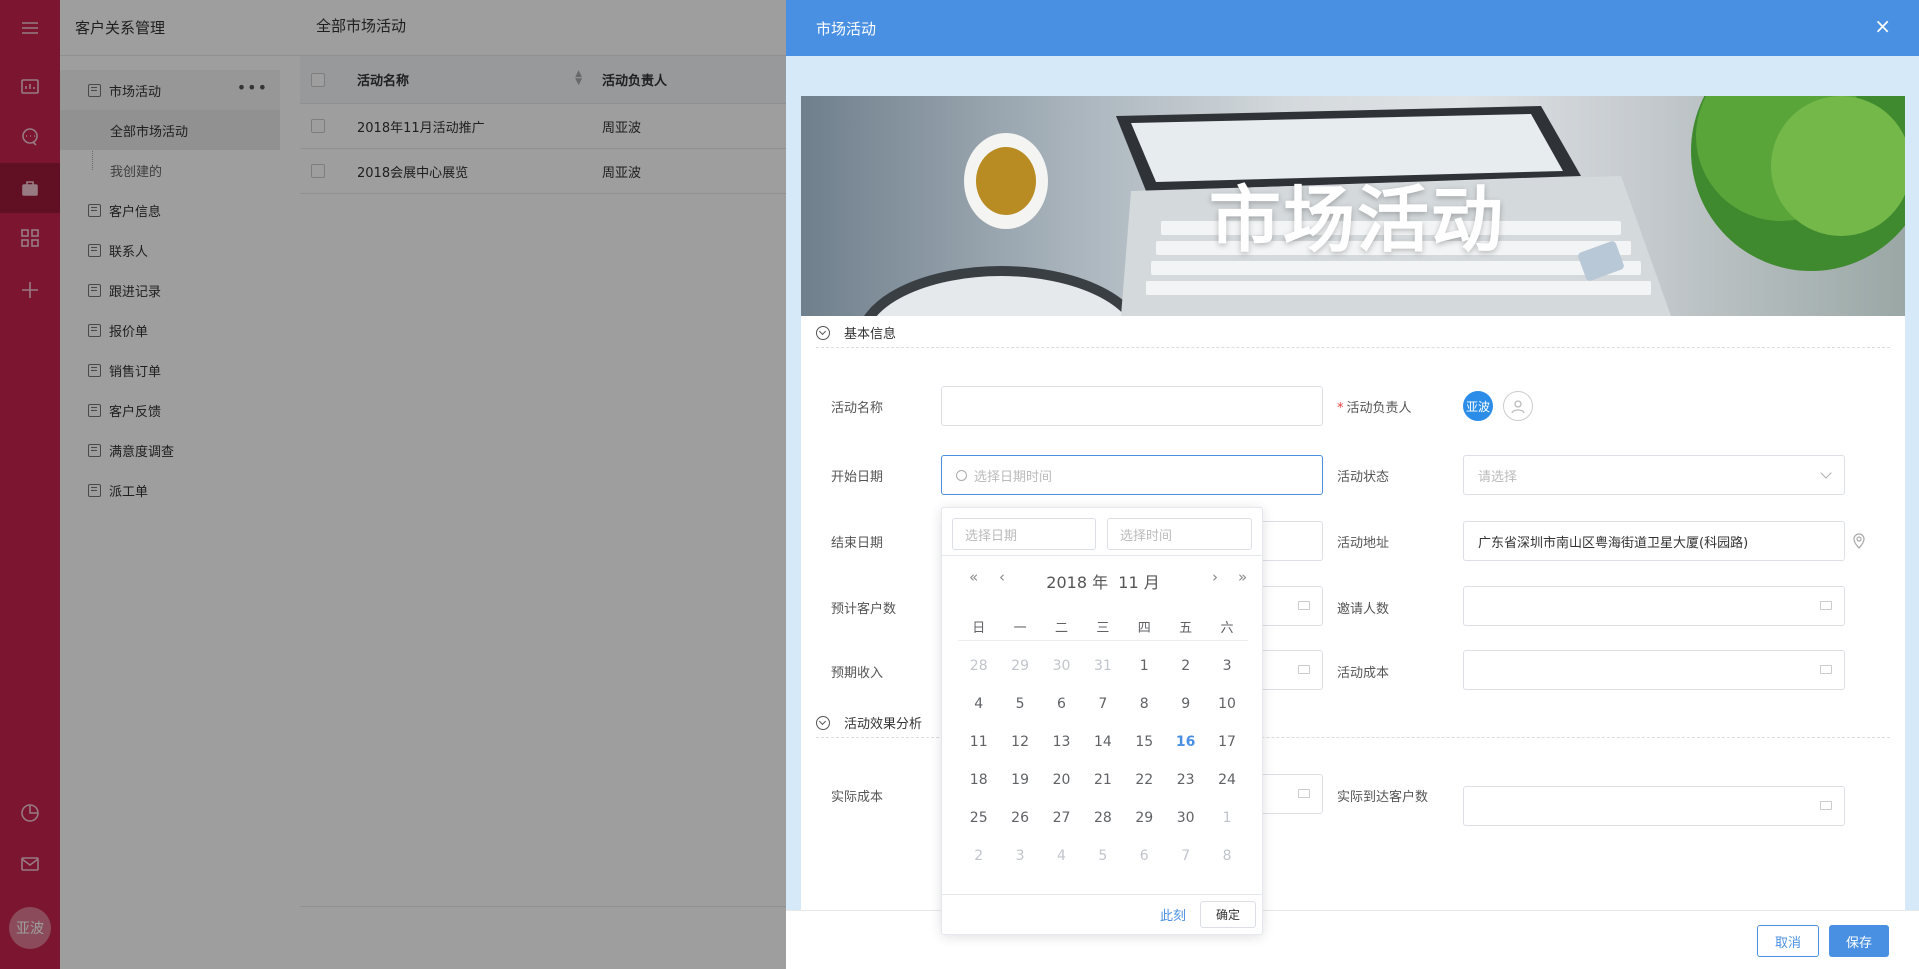 This screenshot has height=969, width=1919. Describe the element at coordinates (978, 780) in the screenshot. I see `calendar-day: 18` at that location.